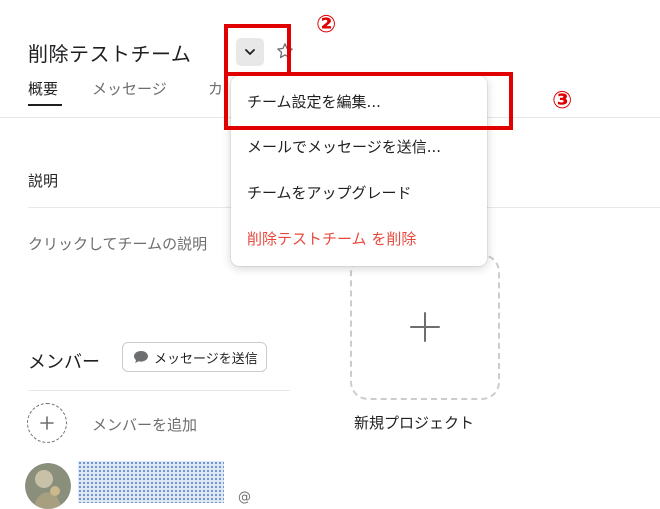 The width and height of the screenshot is (660, 509). I want to click on new-project-card, so click(425, 327).